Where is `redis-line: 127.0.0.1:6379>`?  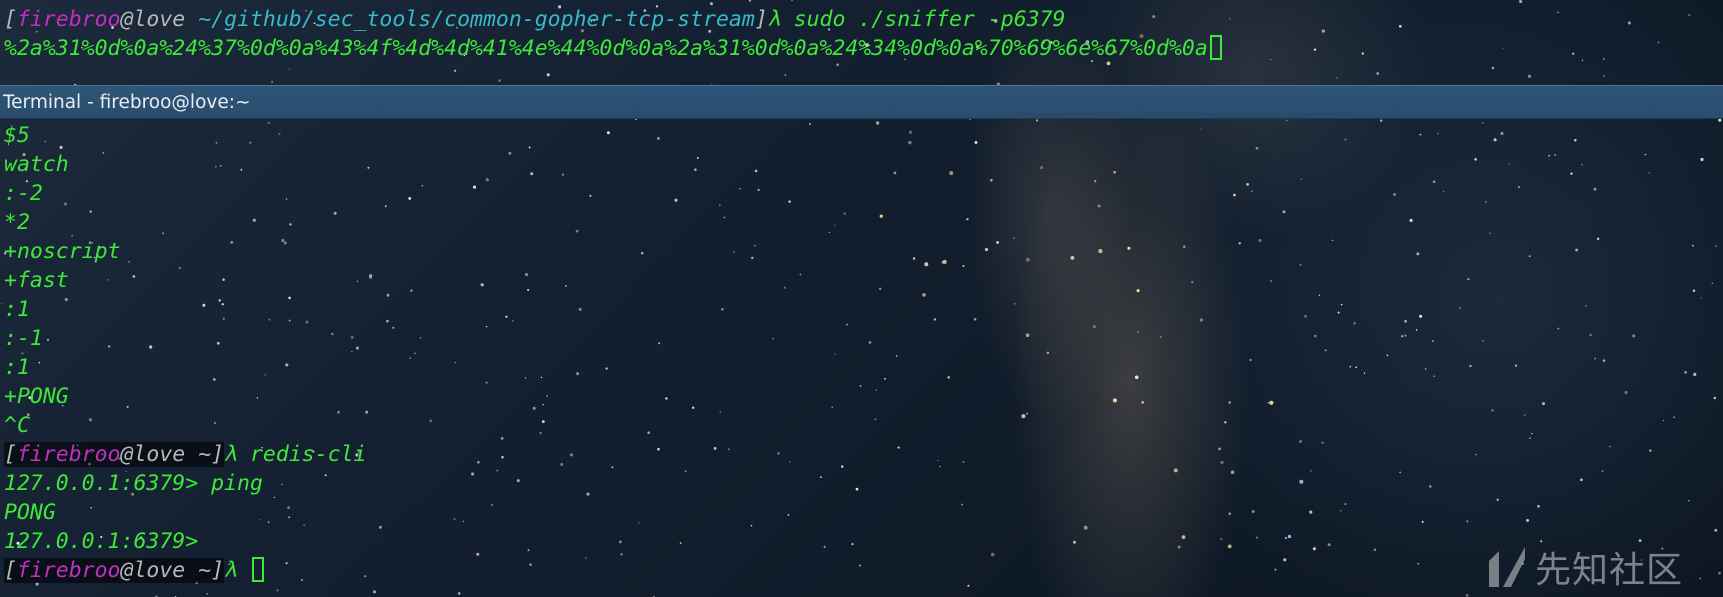
redis-line: 127.0.0.1:6379> is located at coordinates (101, 541).